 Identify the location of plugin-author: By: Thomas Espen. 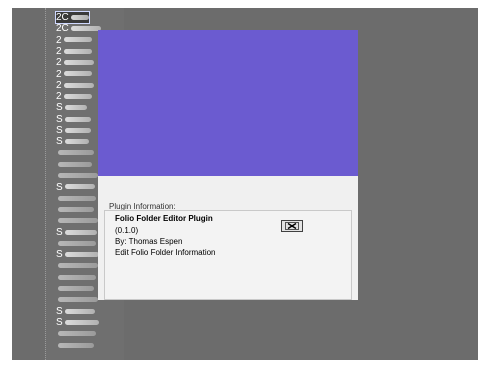
(149, 241).